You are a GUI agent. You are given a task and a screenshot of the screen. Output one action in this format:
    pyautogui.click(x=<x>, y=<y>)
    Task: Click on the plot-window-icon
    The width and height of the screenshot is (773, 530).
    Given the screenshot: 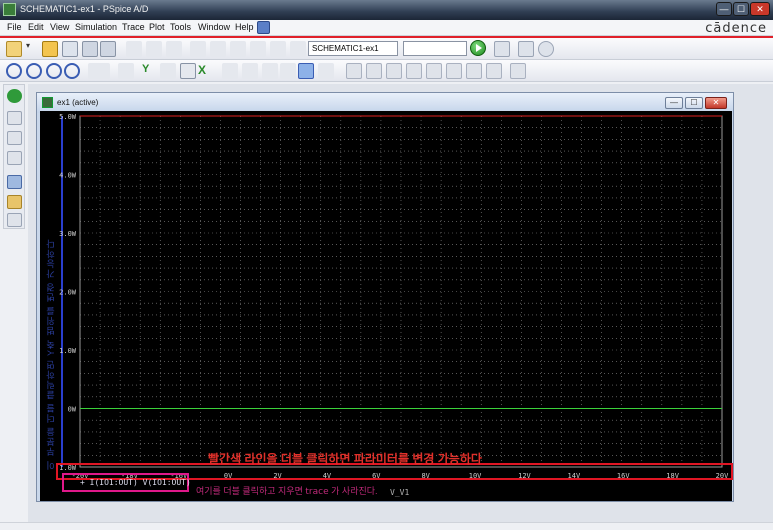 What is the action you would take?
    pyautogui.click(x=47, y=102)
    